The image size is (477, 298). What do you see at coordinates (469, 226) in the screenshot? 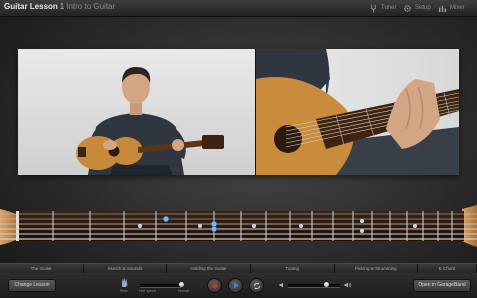
I see `guitar-body-edge` at bounding box center [469, 226].